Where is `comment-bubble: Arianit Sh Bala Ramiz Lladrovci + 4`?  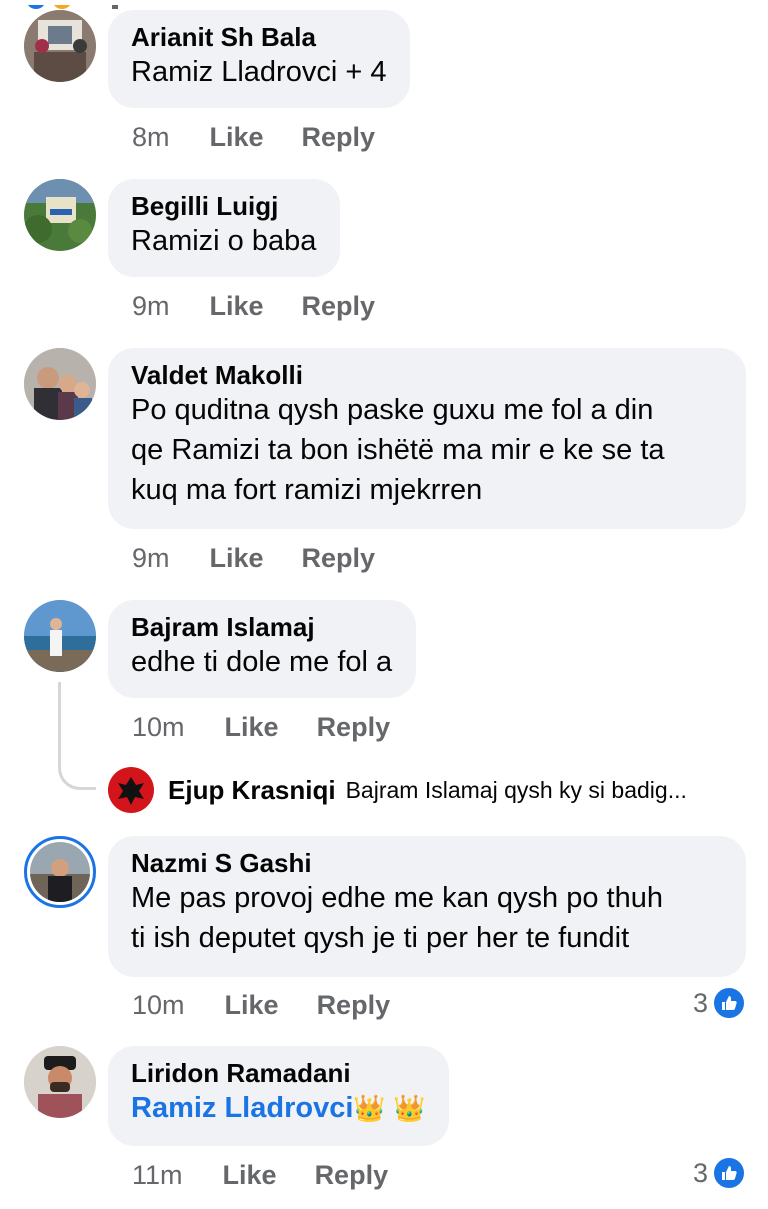
comment-bubble: Arianit Sh Bala Ramiz Lladrovci + 4 is located at coordinates (259, 59).